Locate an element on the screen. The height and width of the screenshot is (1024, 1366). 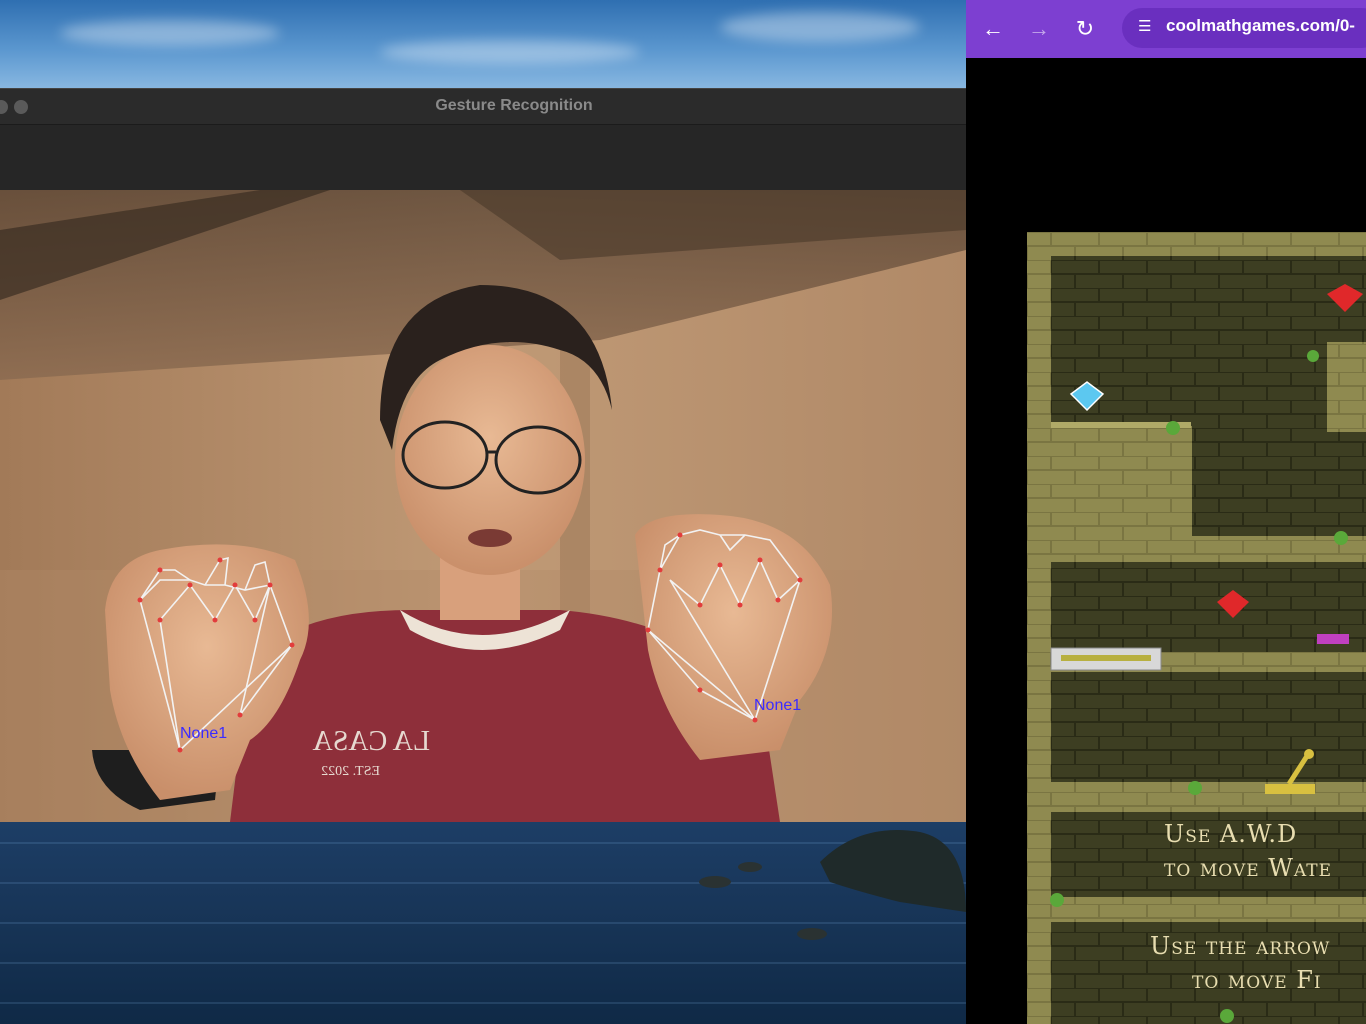
hint-water-line1: Use A.W.D is located at coordinates (1231, 834).